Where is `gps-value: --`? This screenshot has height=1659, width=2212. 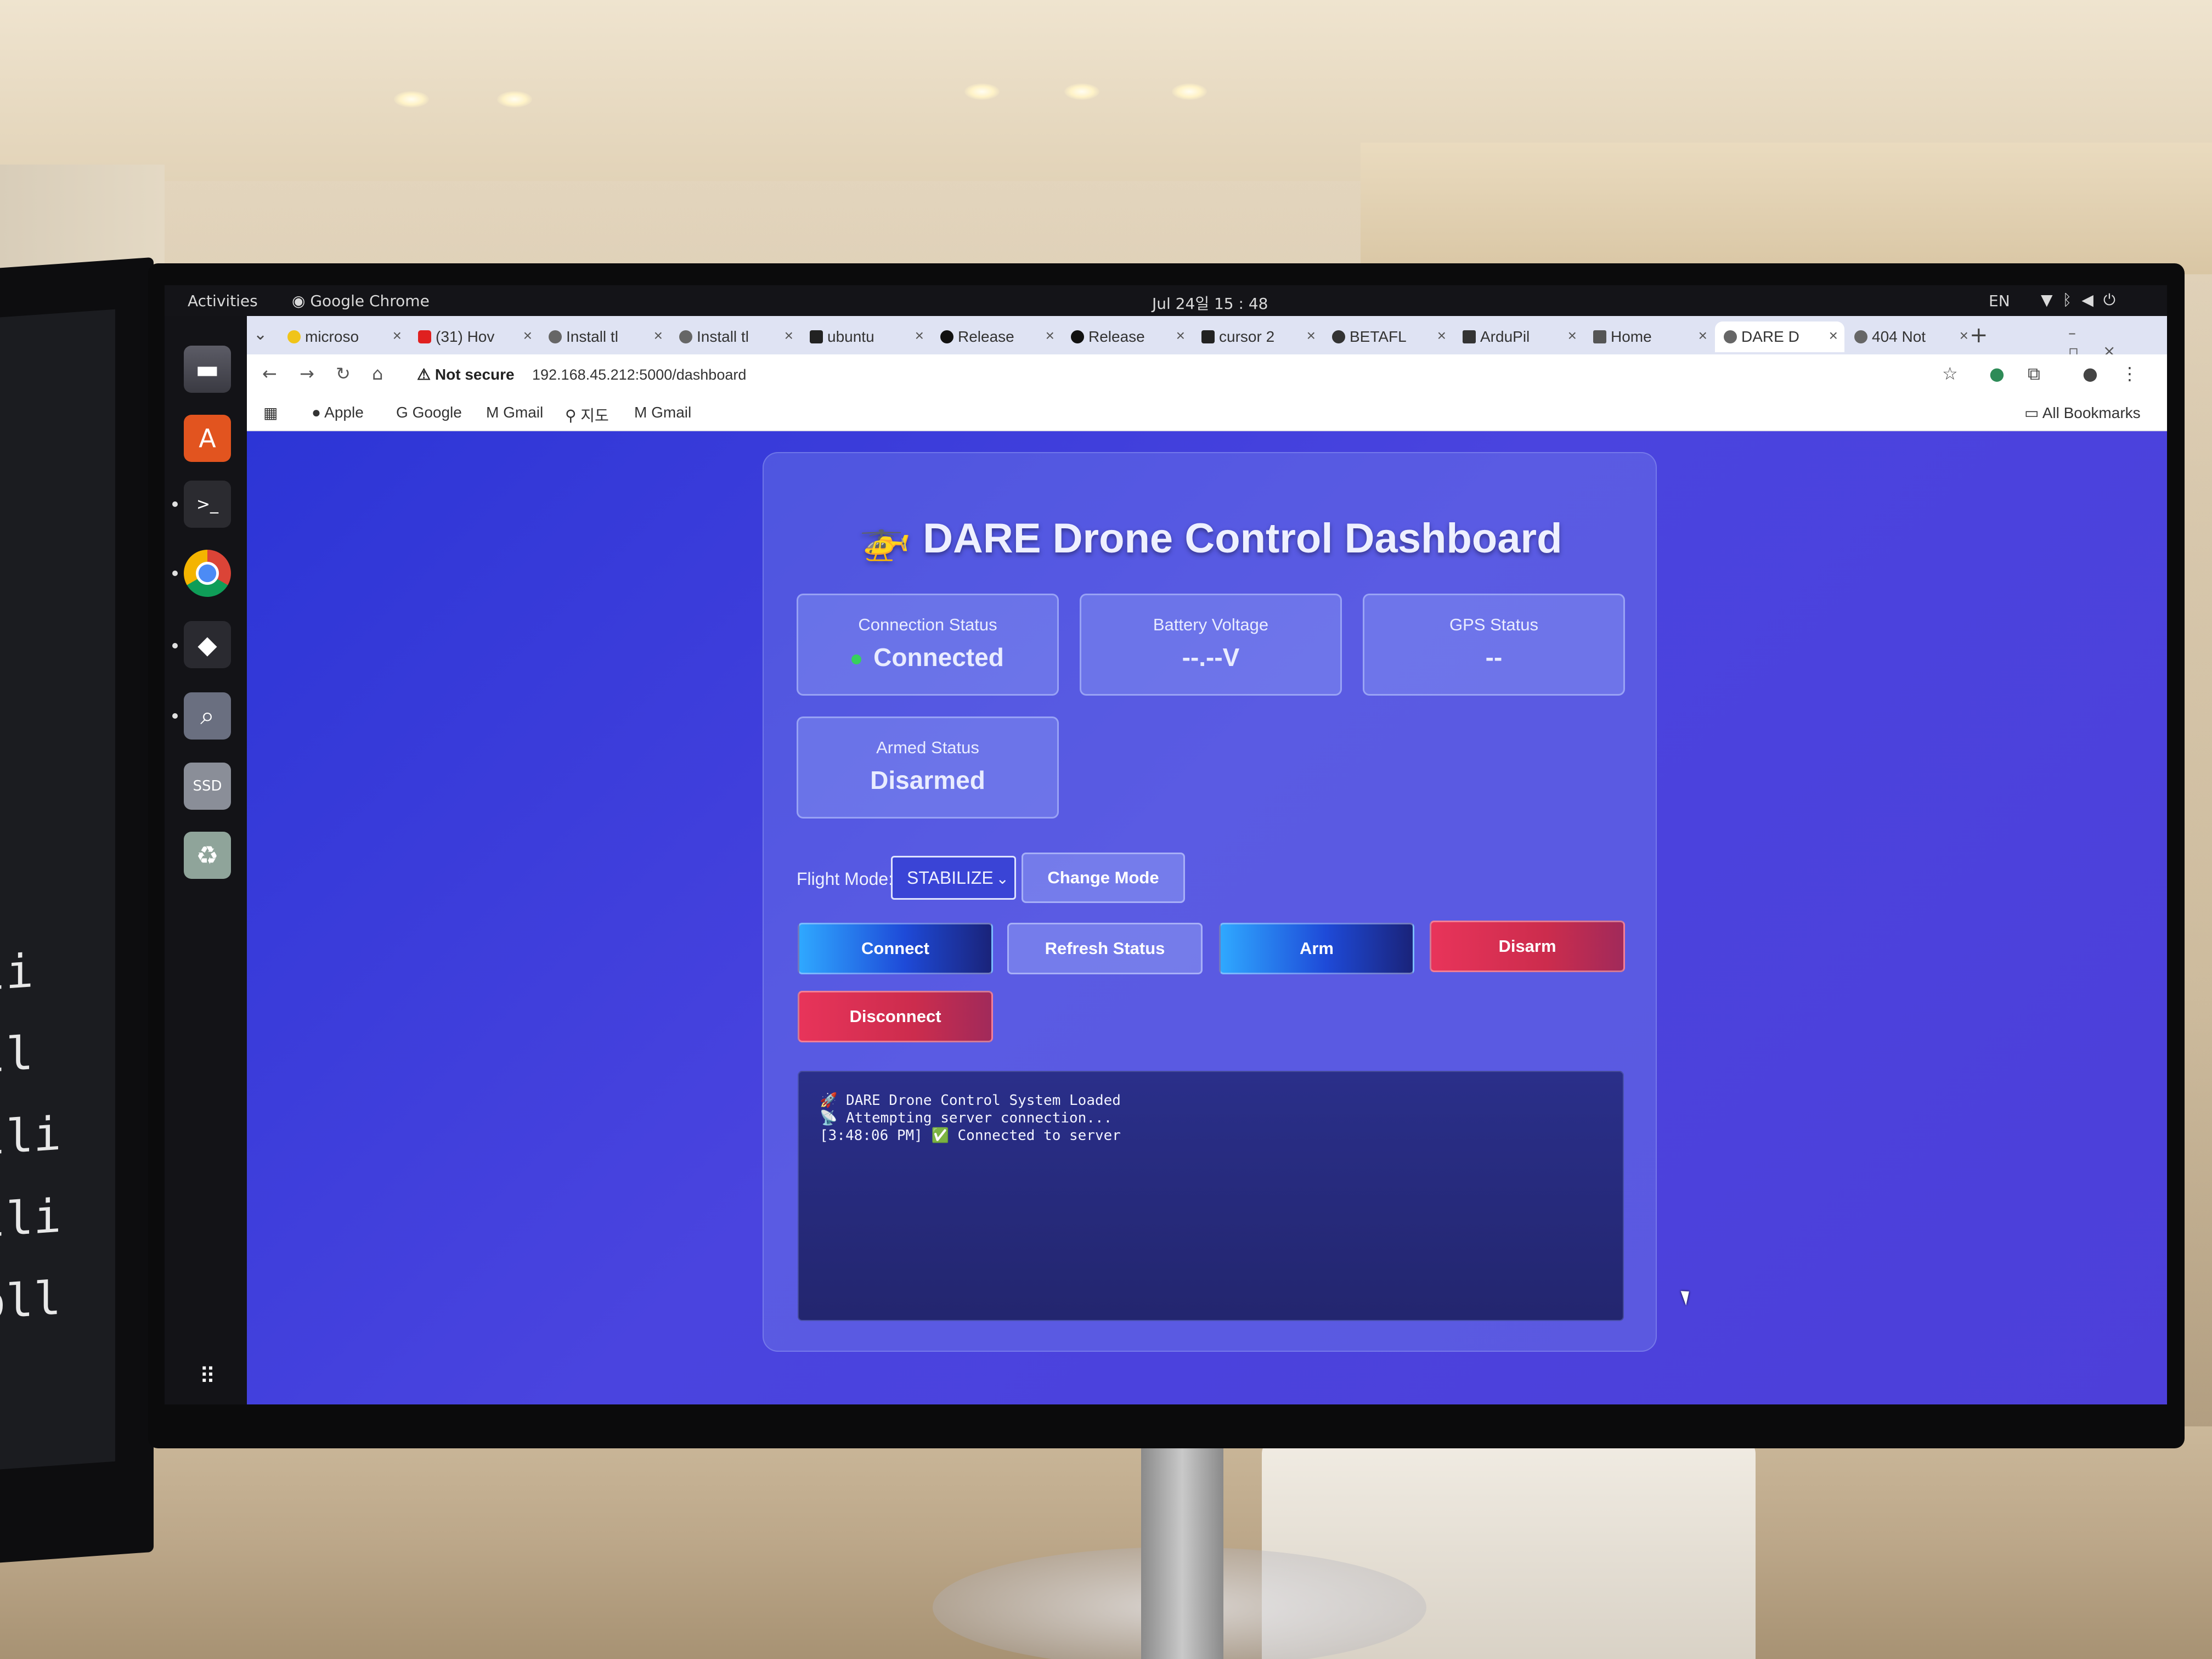 gps-value: -- is located at coordinates (1494, 658).